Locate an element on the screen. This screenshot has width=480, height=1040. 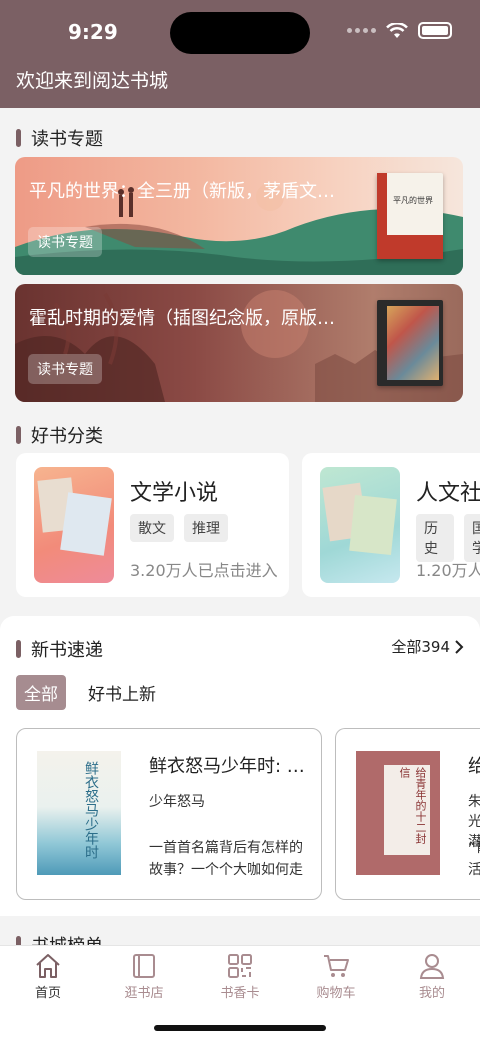
wifi-icon is located at coordinates (397, 30).